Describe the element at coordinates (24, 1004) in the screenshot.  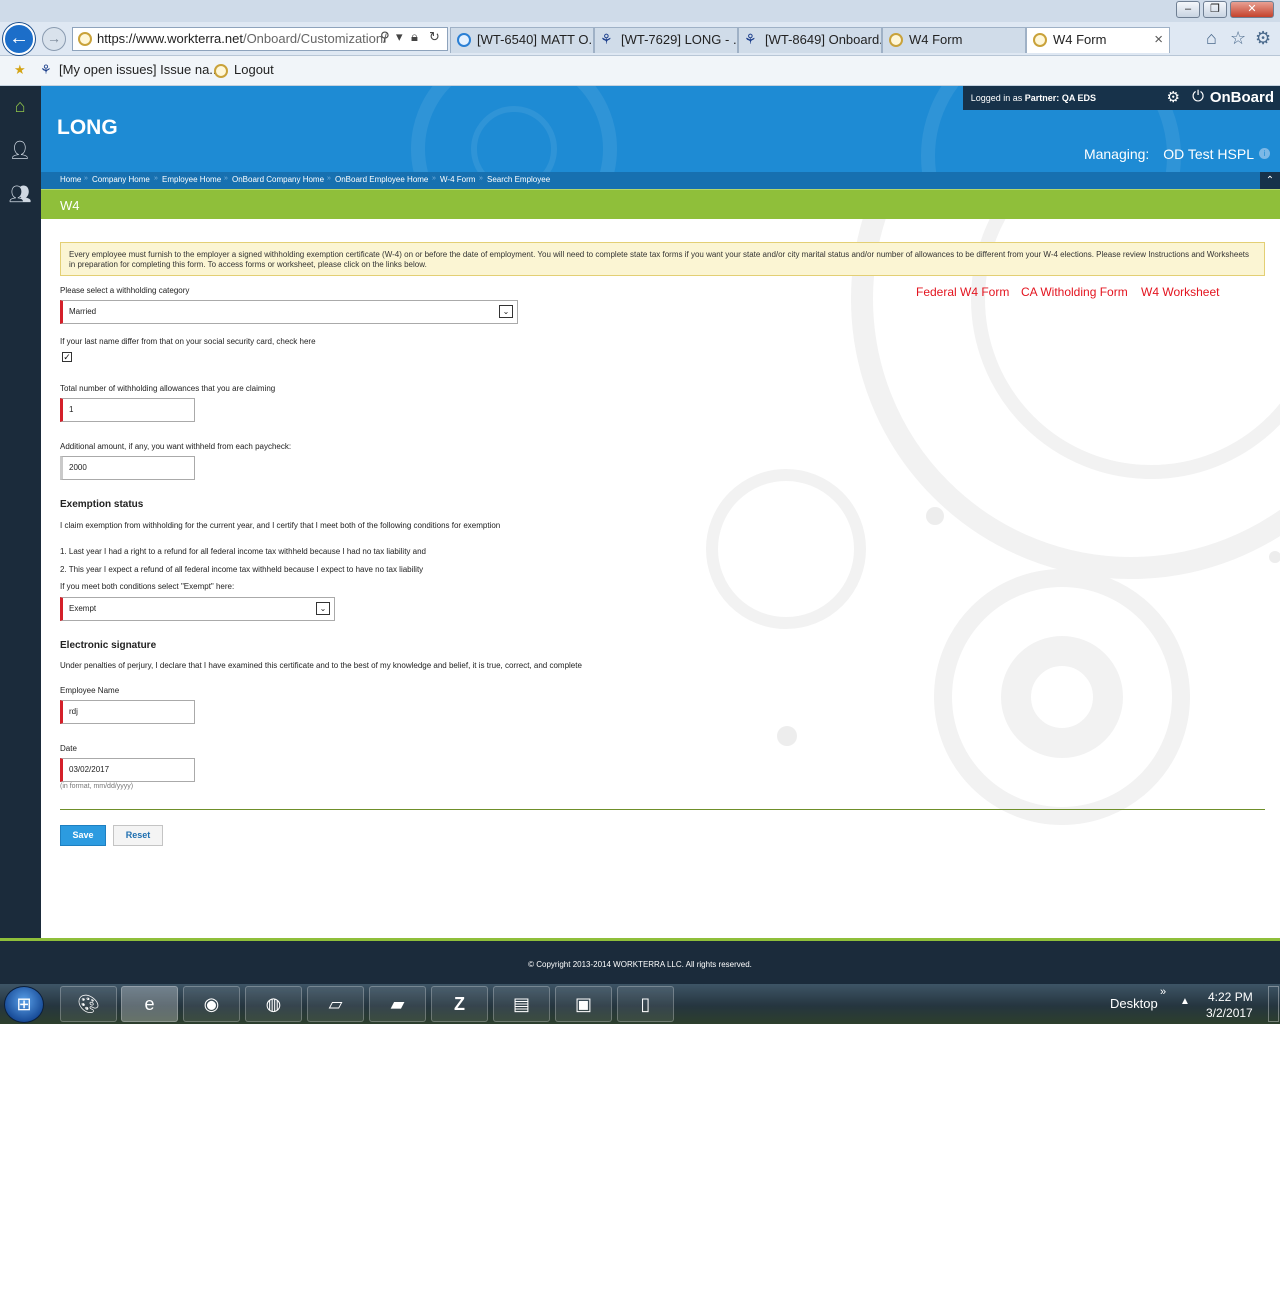
I see `start-button: ⊞` at that location.